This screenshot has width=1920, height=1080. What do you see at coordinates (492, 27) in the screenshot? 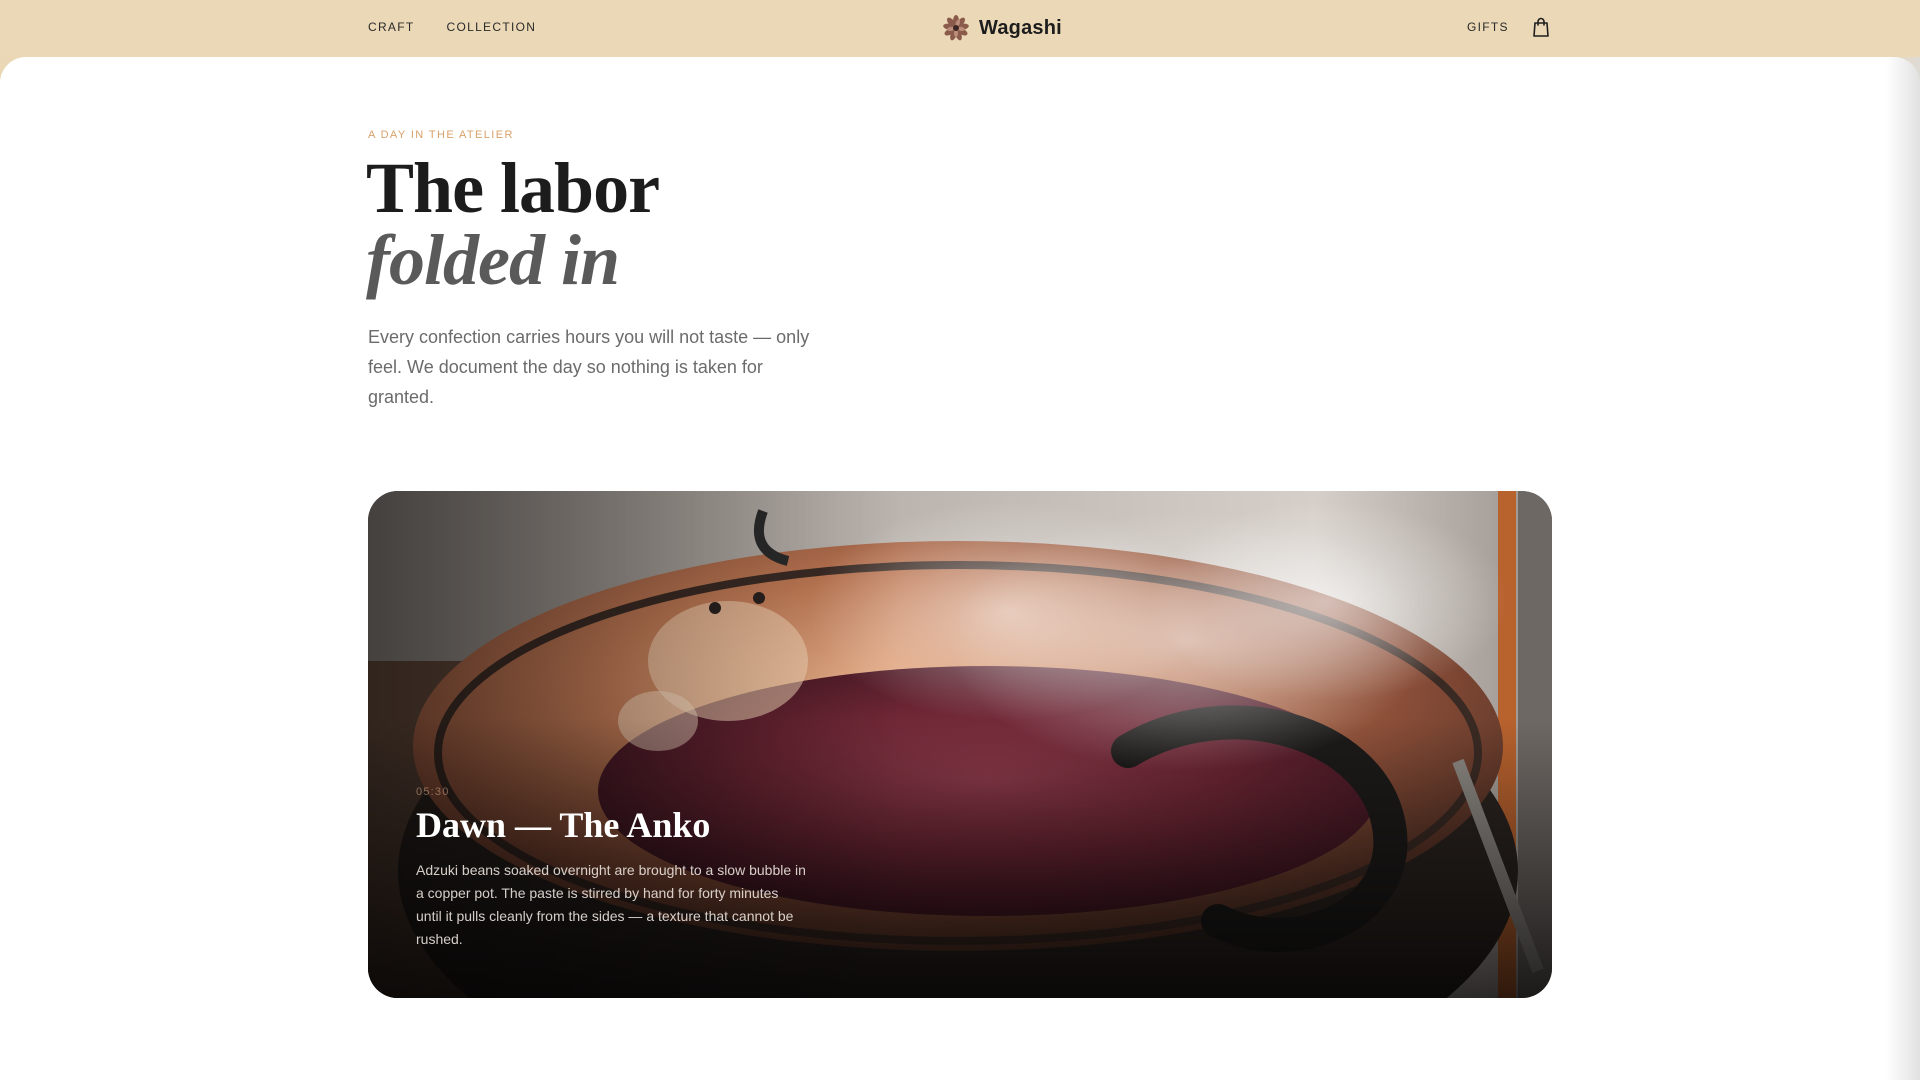
I see `nav-collection-link: COLLECTION` at bounding box center [492, 27].